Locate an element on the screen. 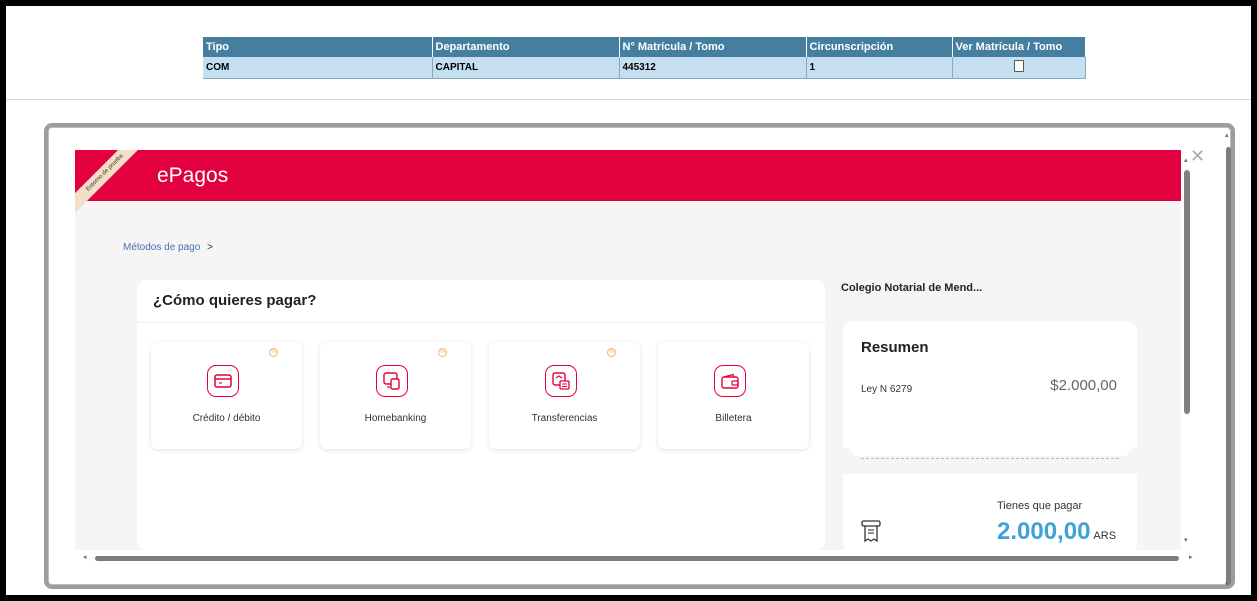 The height and width of the screenshot is (601, 1257). breadcrumb: Métodos de pago > is located at coordinates (168, 247).